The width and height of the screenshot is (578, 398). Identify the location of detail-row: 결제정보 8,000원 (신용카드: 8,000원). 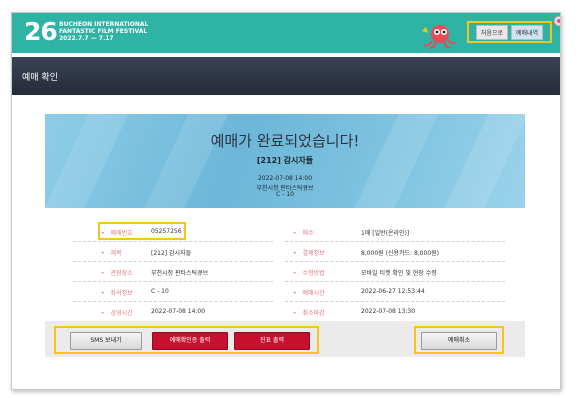
(395, 252).